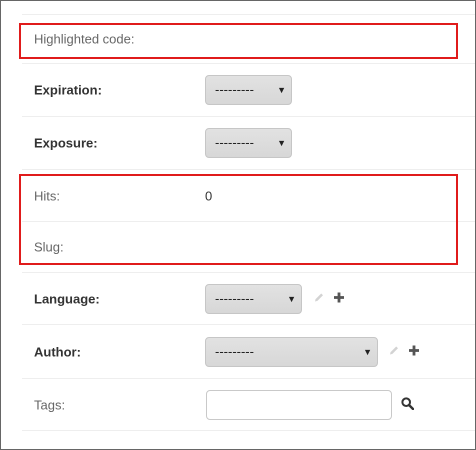 Image resolution: width=476 pixels, height=450 pixels. I want to click on highlighted-code-row: Highlighted code:, so click(248, 39).